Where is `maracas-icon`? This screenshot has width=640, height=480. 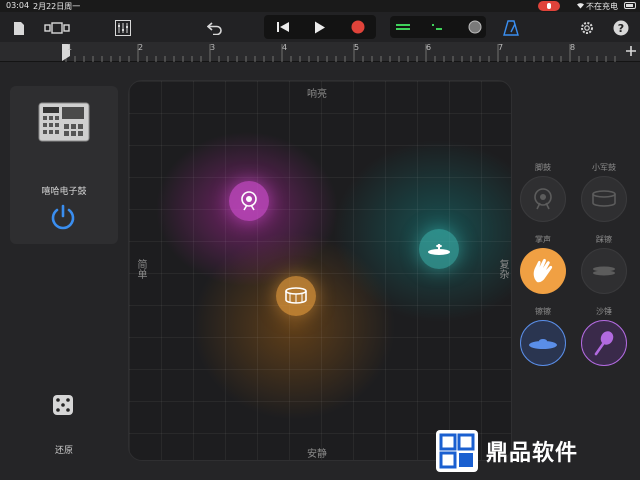
maracas-icon is located at coordinates (604, 343).